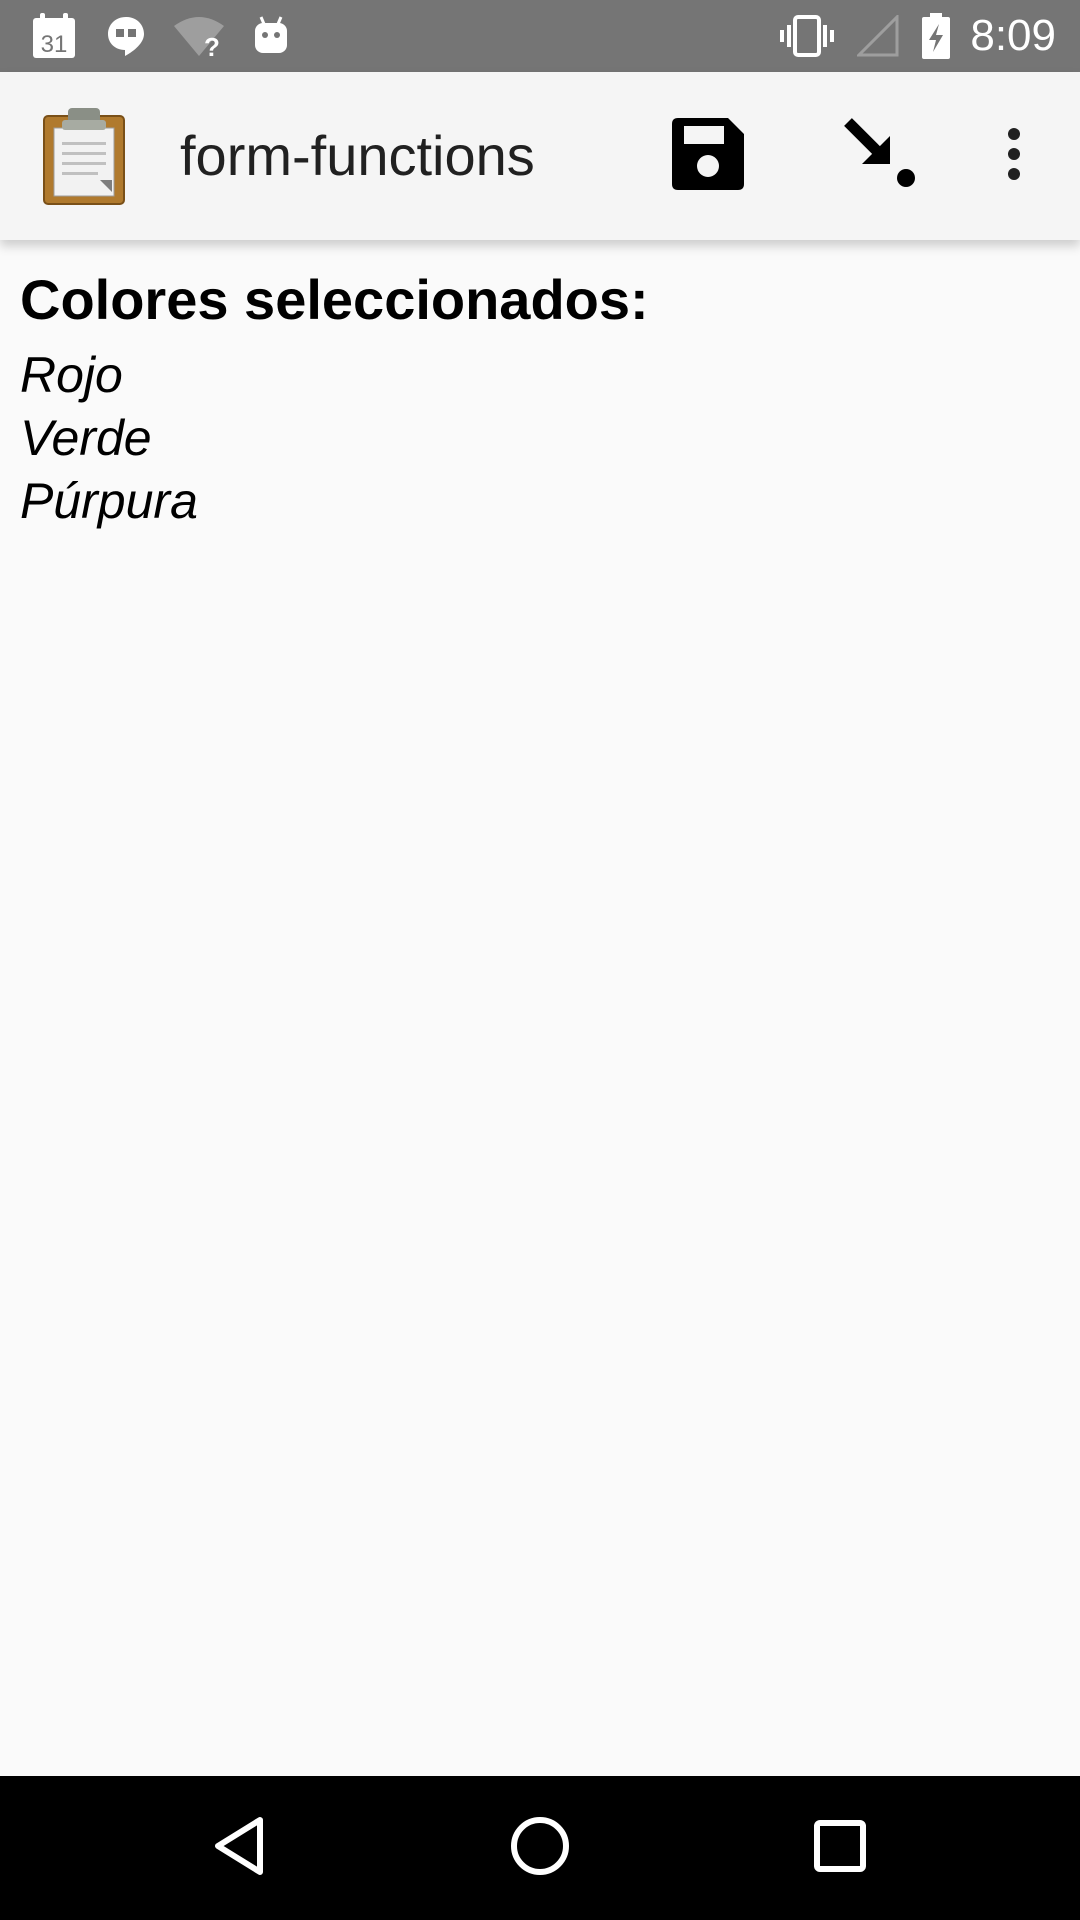  I want to click on back-button, so click(240, 1848).